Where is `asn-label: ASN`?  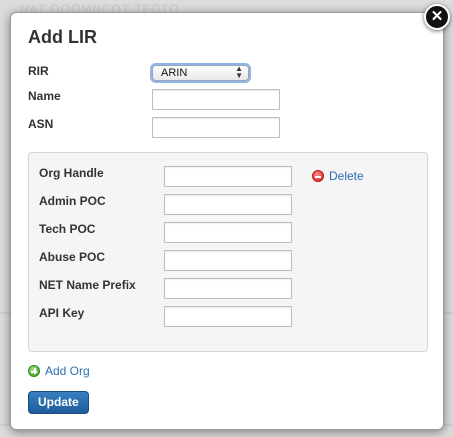 asn-label: ASN is located at coordinates (41, 124).